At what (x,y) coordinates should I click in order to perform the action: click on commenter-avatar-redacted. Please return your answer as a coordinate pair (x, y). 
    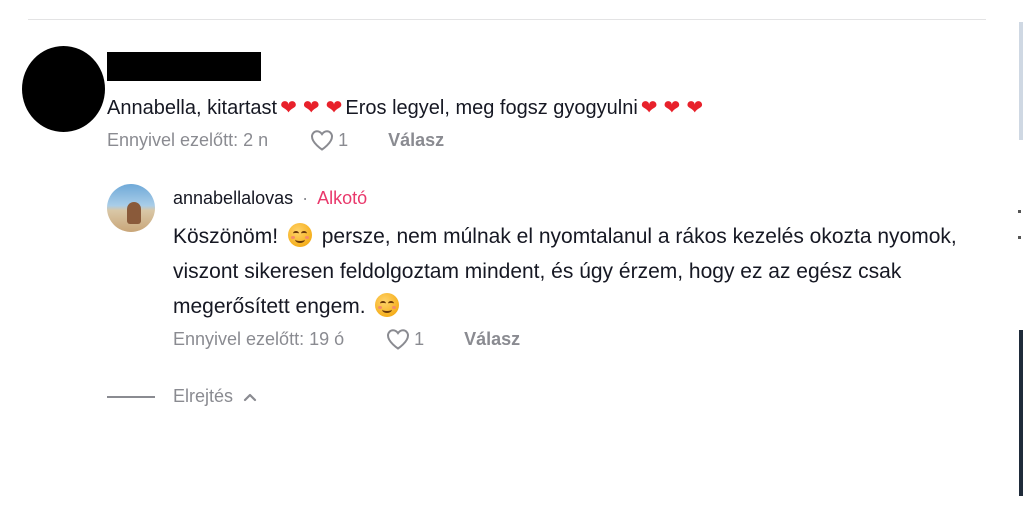
    Looking at the image, I should click on (63, 89).